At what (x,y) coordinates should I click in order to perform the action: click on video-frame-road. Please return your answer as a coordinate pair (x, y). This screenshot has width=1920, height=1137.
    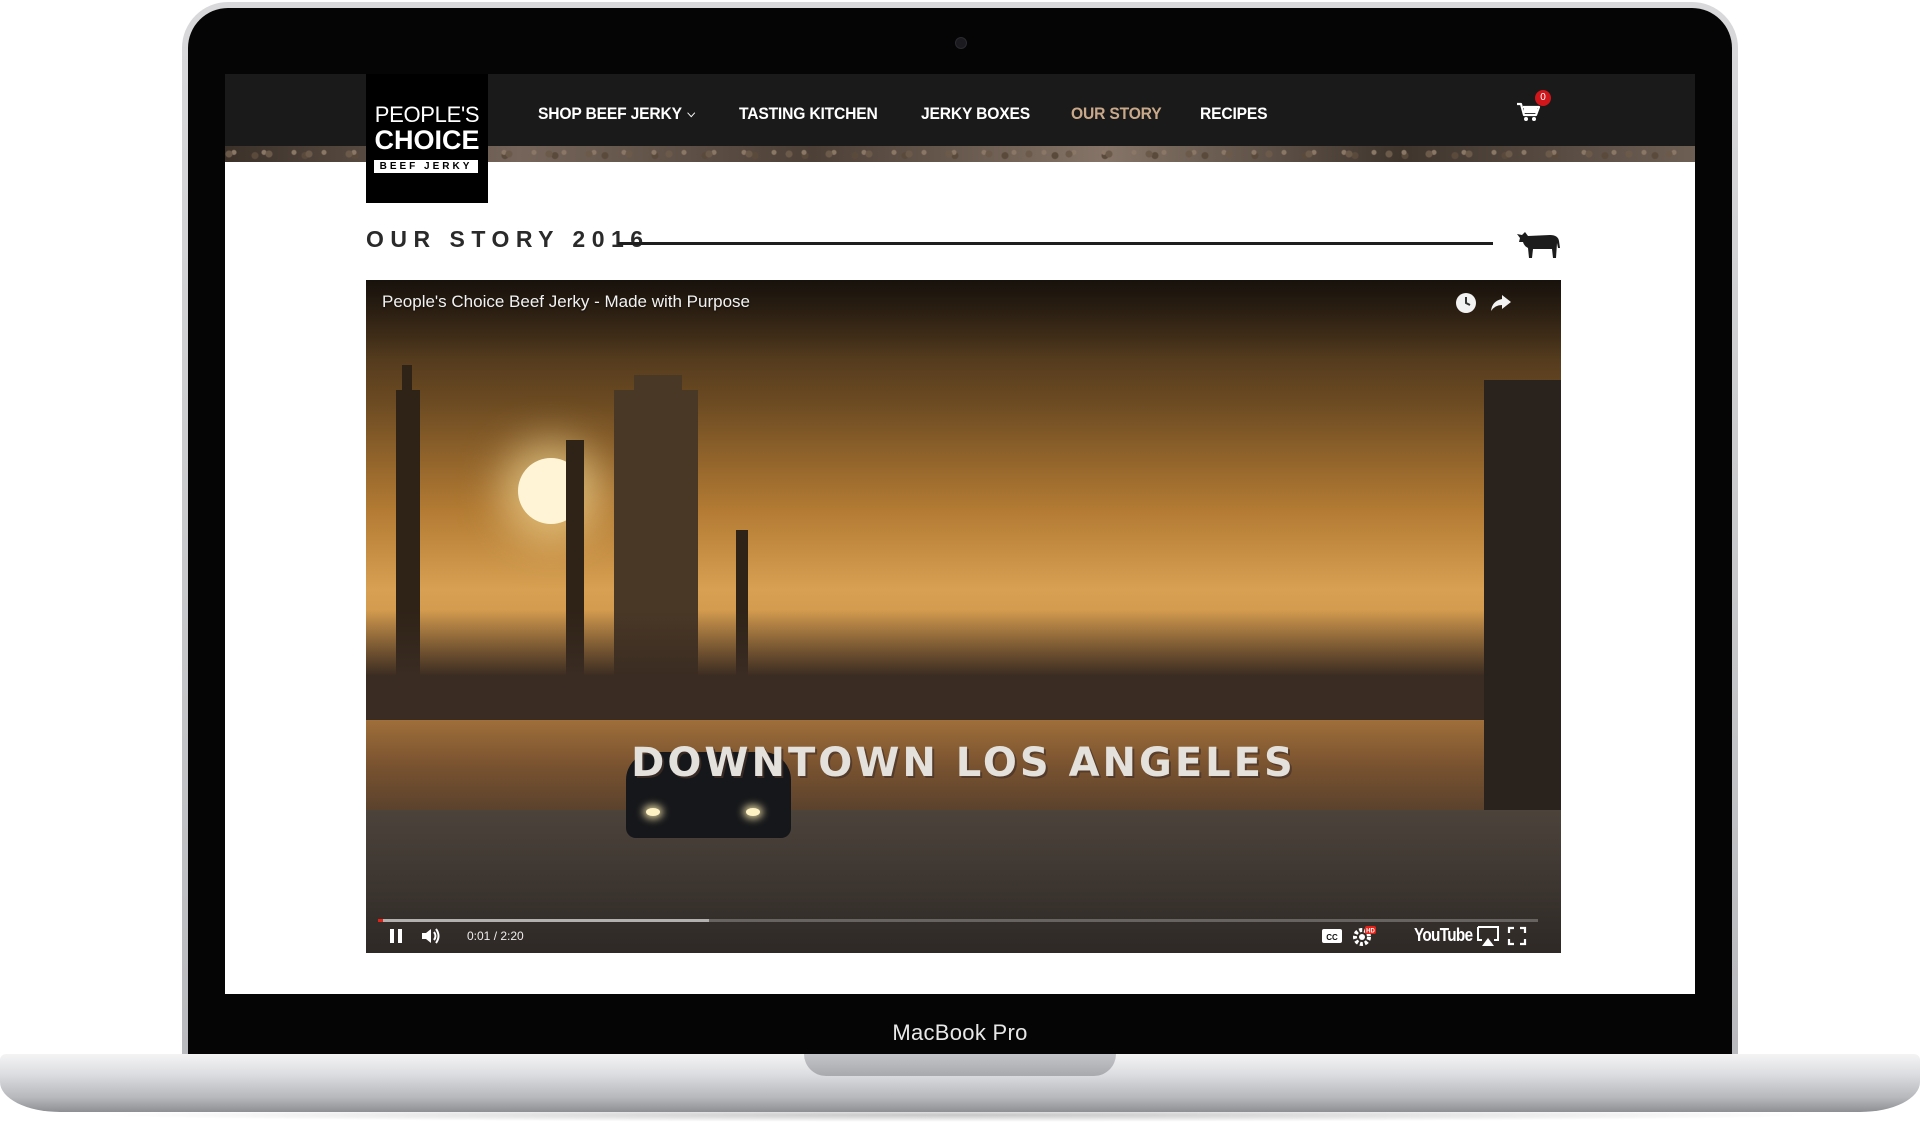
    Looking at the image, I should click on (963, 881).